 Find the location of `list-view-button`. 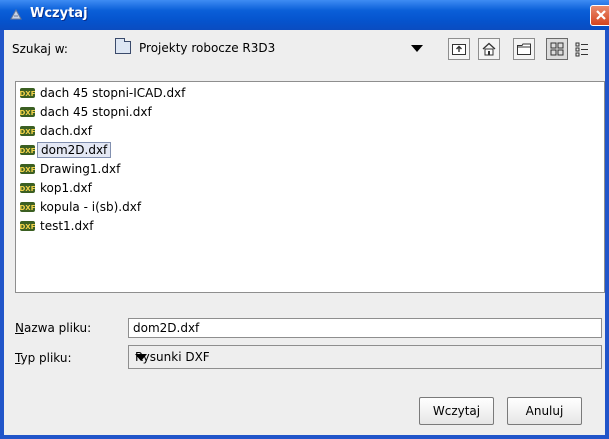

list-view-button is located at coordinates (557, 49).